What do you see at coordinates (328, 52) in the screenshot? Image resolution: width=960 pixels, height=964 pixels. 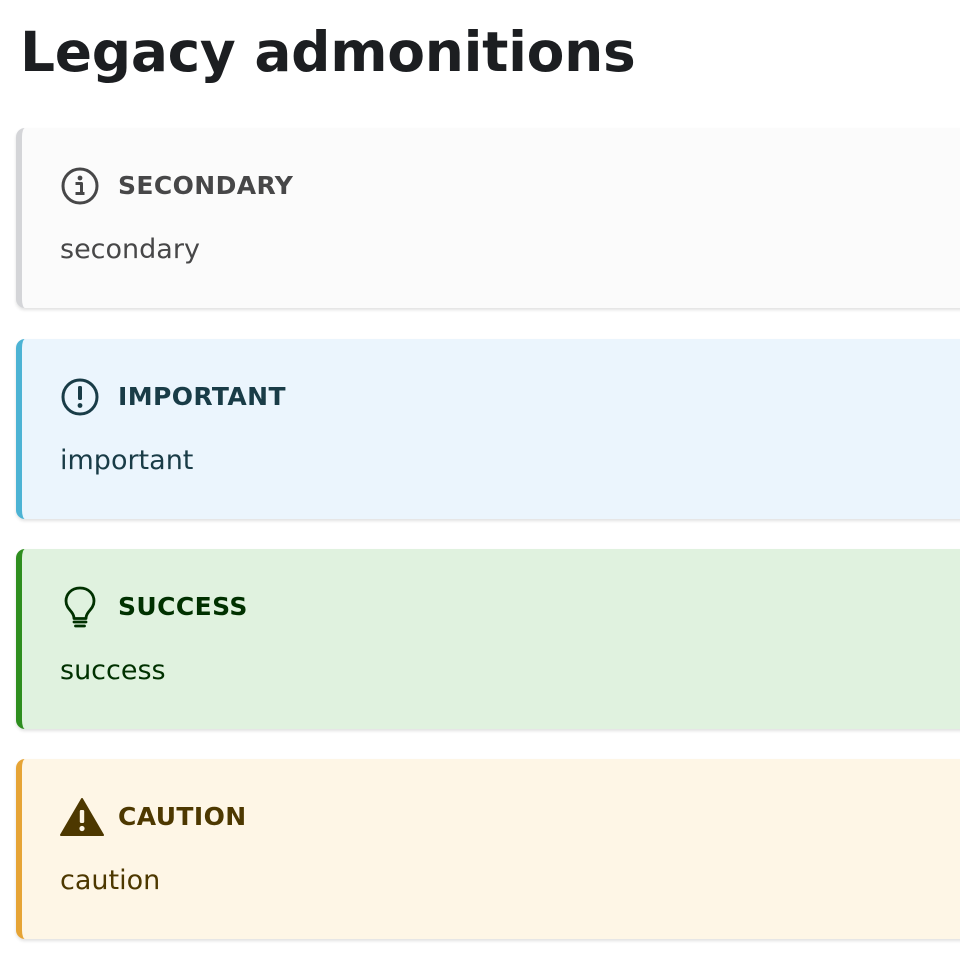 I see `page-title: Legacy admonitions` at bounding box center [328, 52].